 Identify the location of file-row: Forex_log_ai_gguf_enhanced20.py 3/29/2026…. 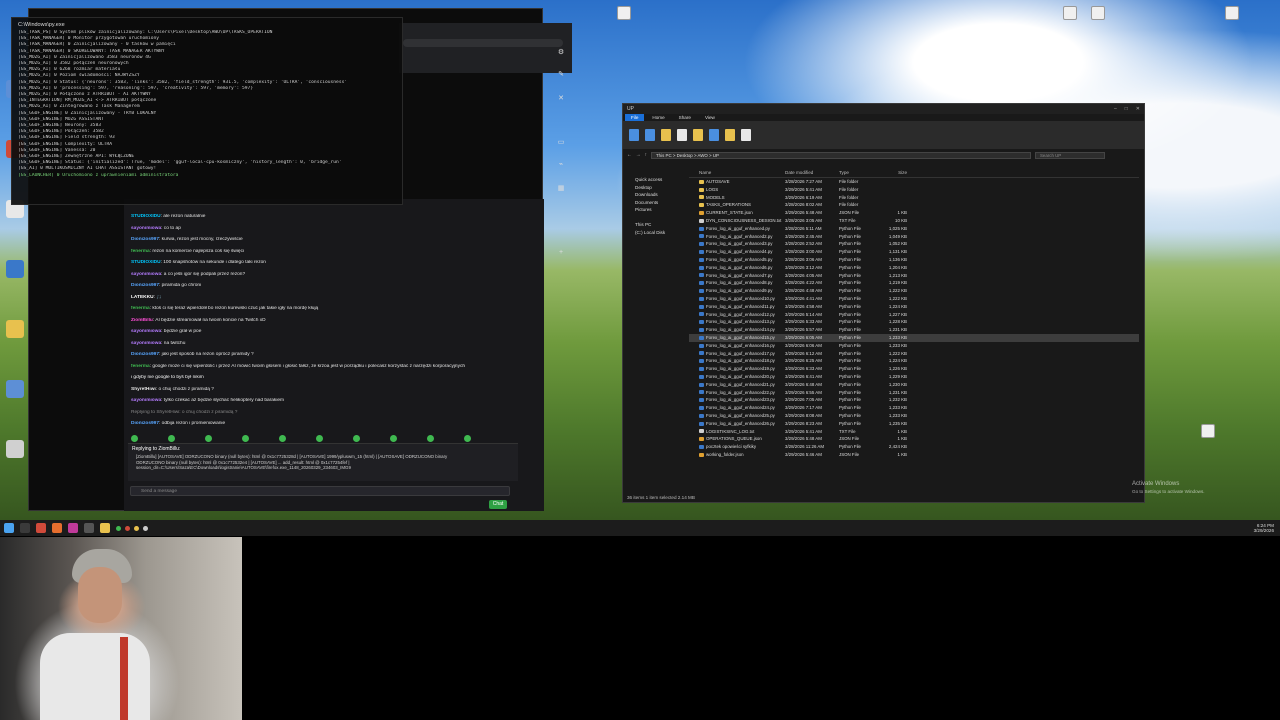
(914, 377).